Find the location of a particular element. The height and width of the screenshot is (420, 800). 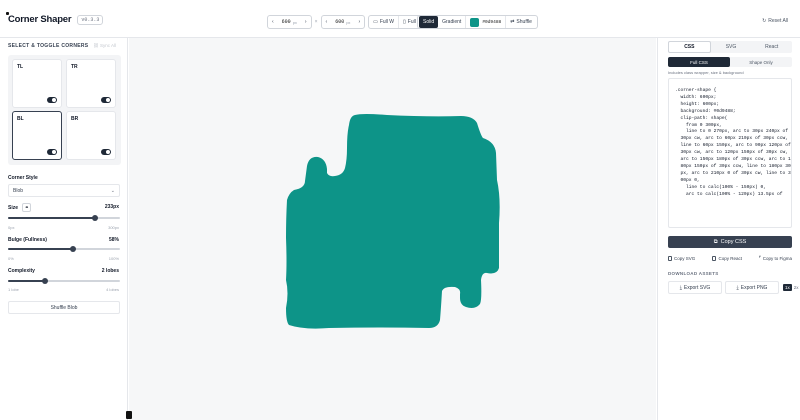

export-png-label: Export PNG is located at coordinates (754, 287).